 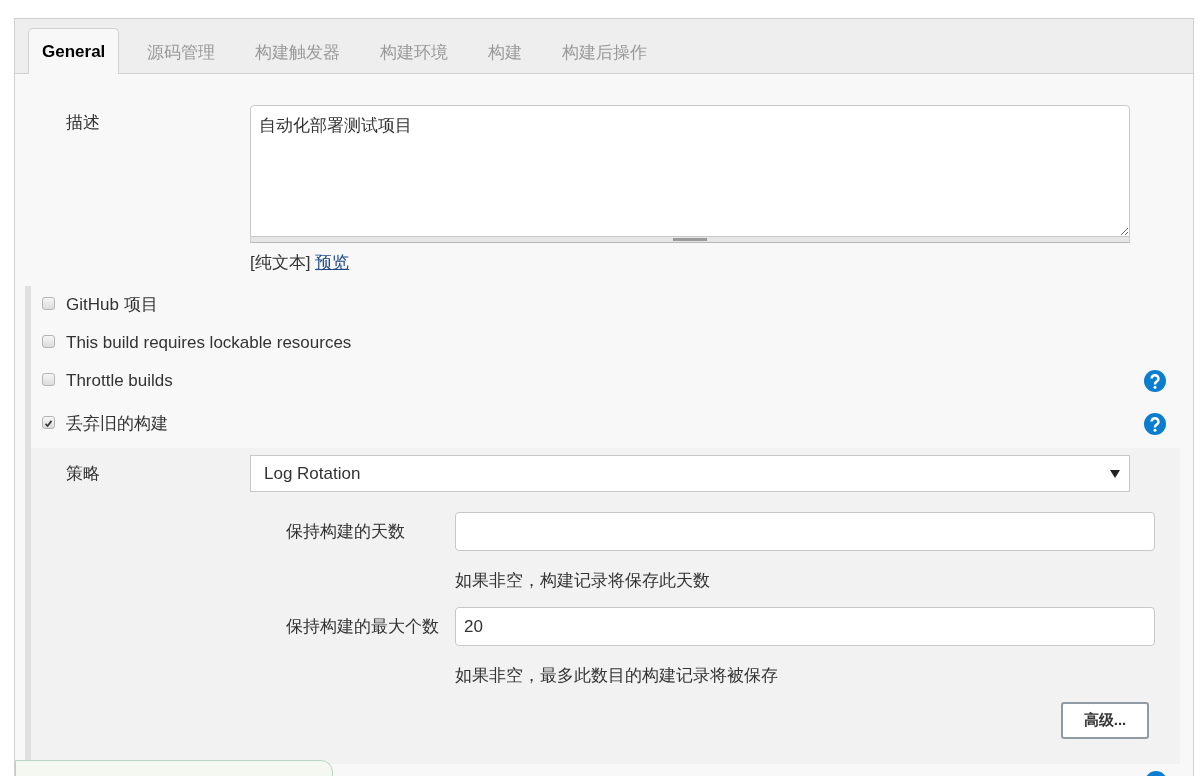 I want to click on description-field: 自动化部署测试项目, so click(x=690, y=171).